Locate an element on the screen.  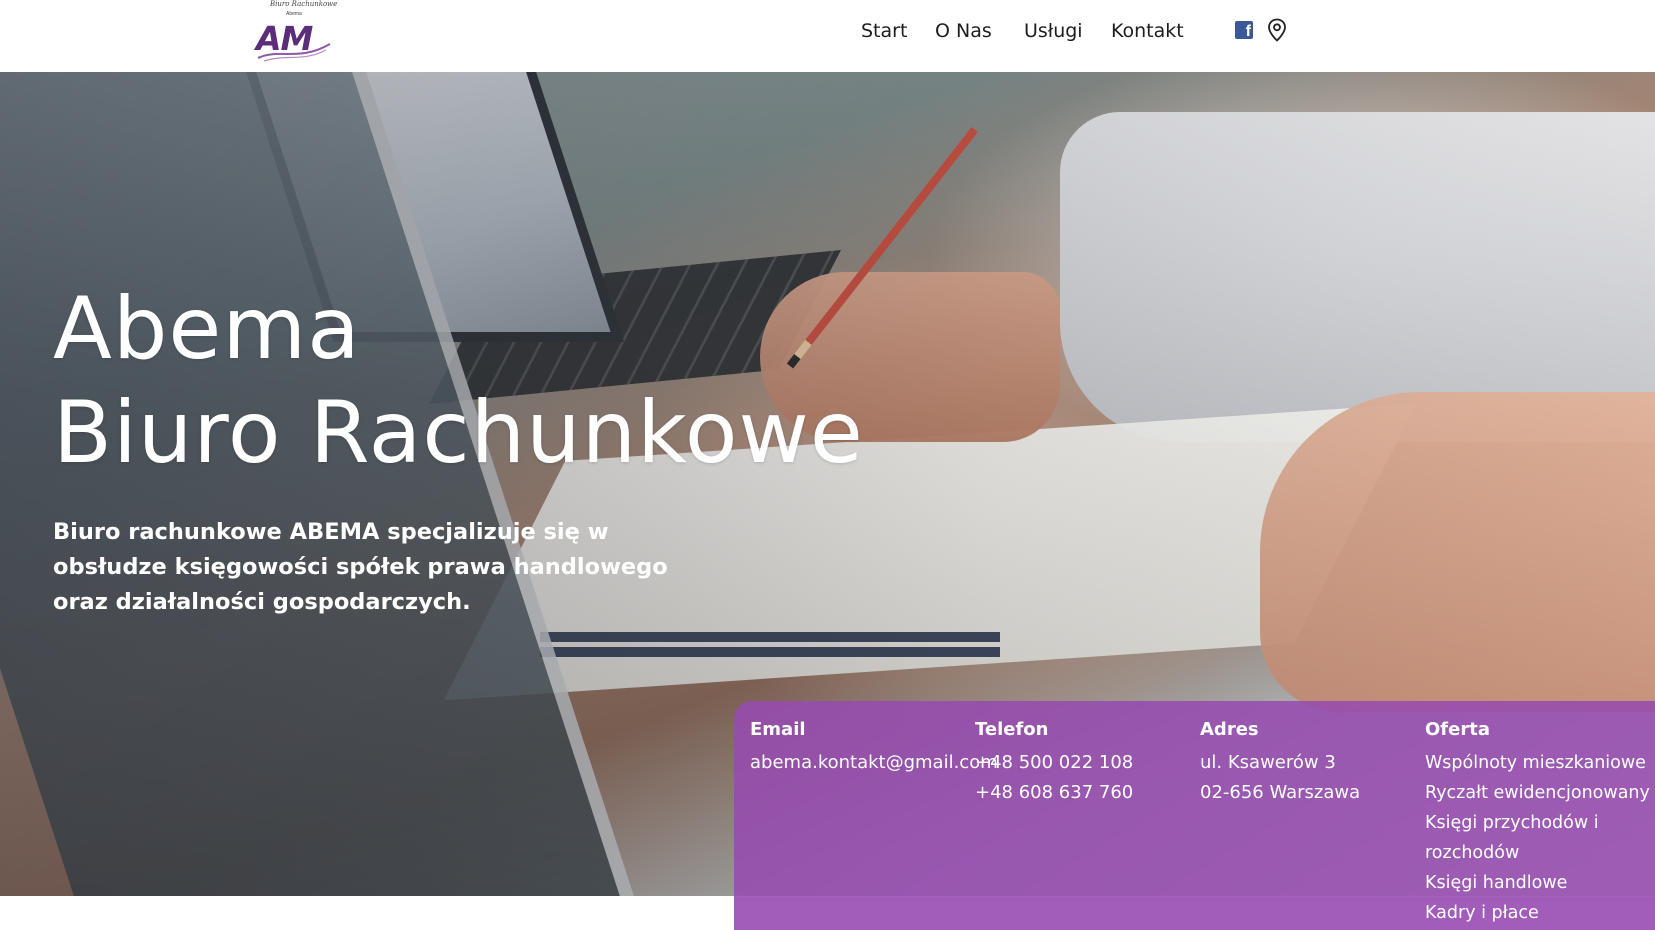
oferta-item: Kadry i płace is located at coordinates (1537, 913).